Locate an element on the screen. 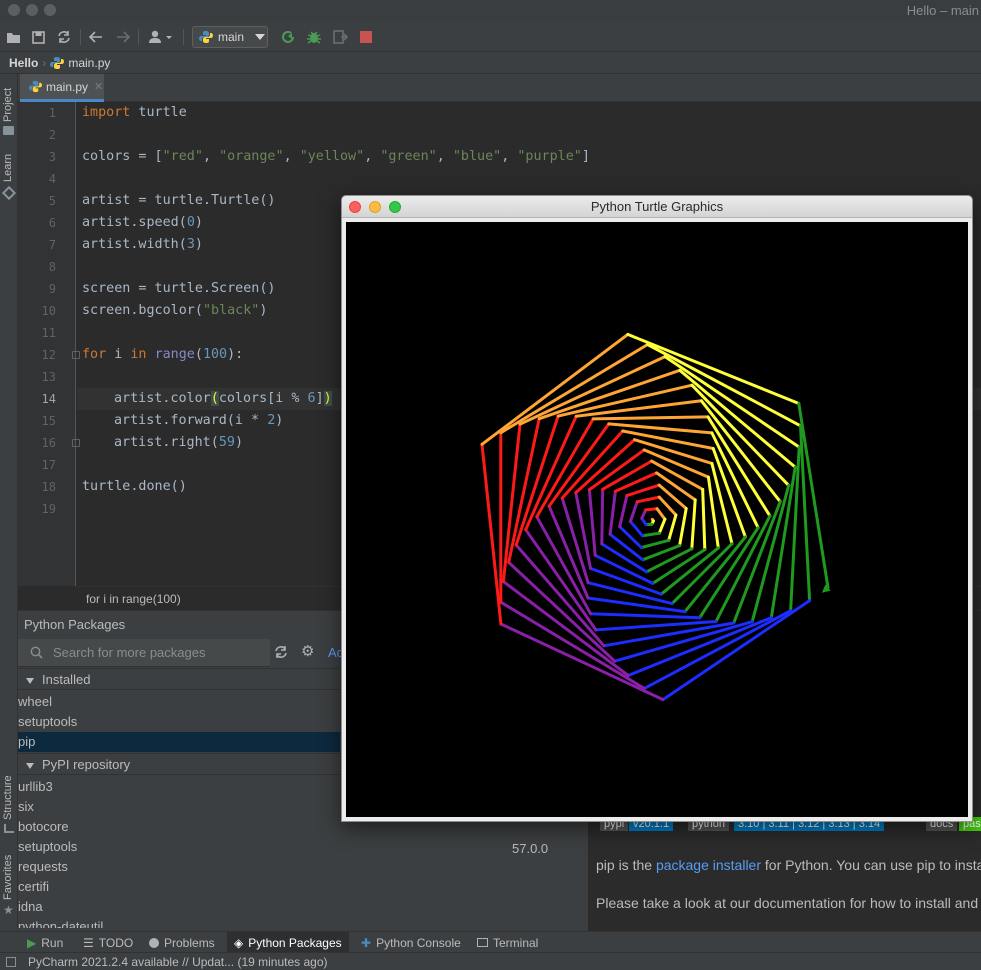  run-icon: ▶ is located at coordinates (32, 942).